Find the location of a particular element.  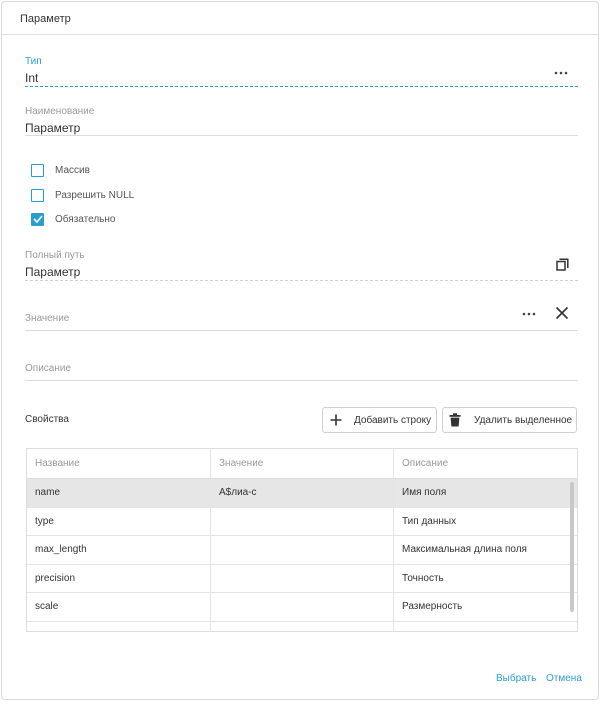

delete-selected-button: Удалить выделенное is located at coordinates (509, 420).